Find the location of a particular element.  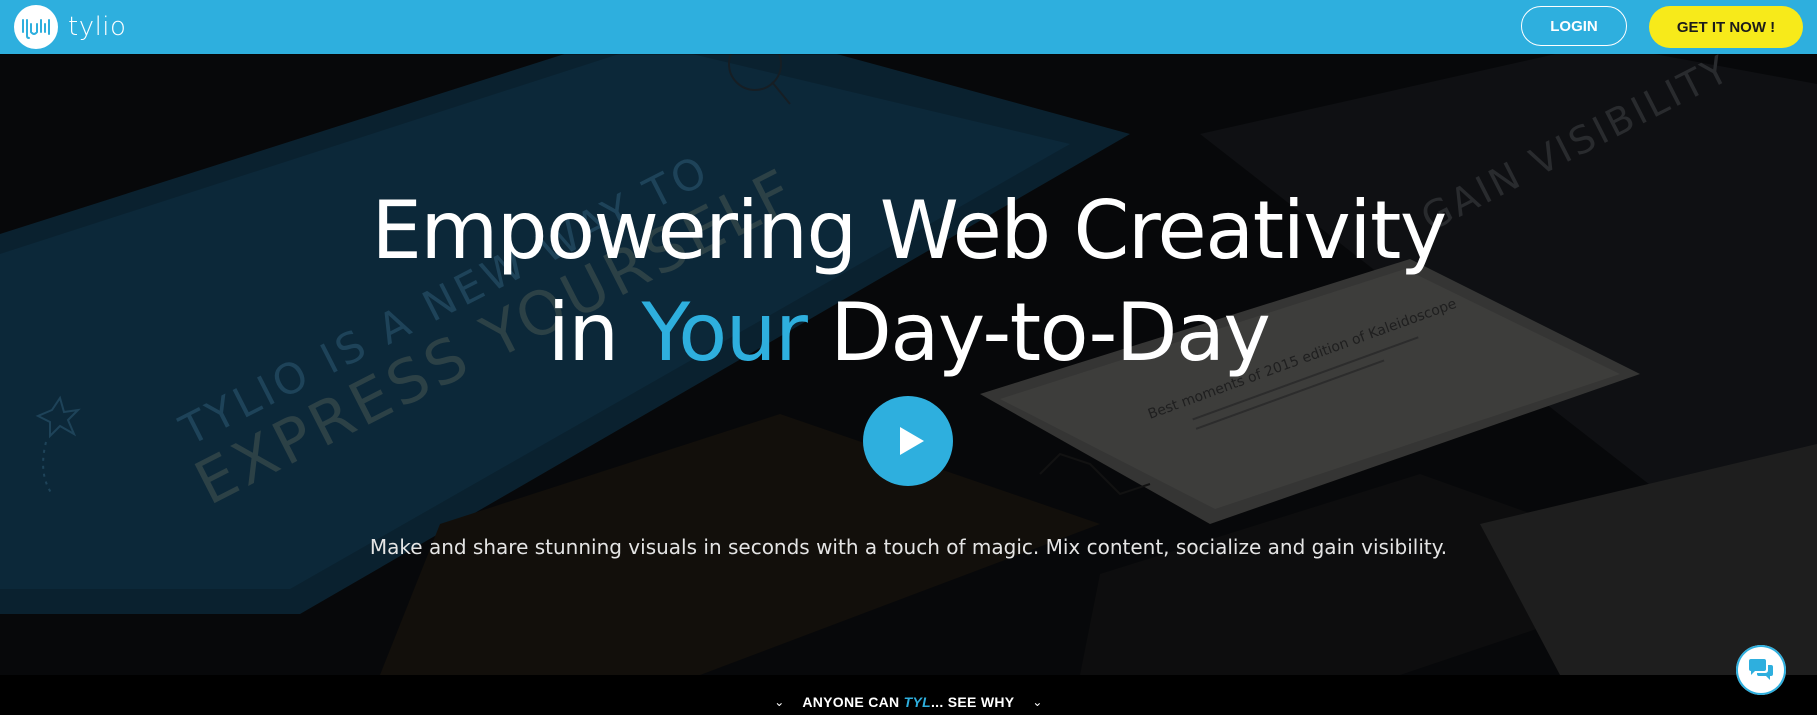

headline-in: in is located at coordinates (583, 332).